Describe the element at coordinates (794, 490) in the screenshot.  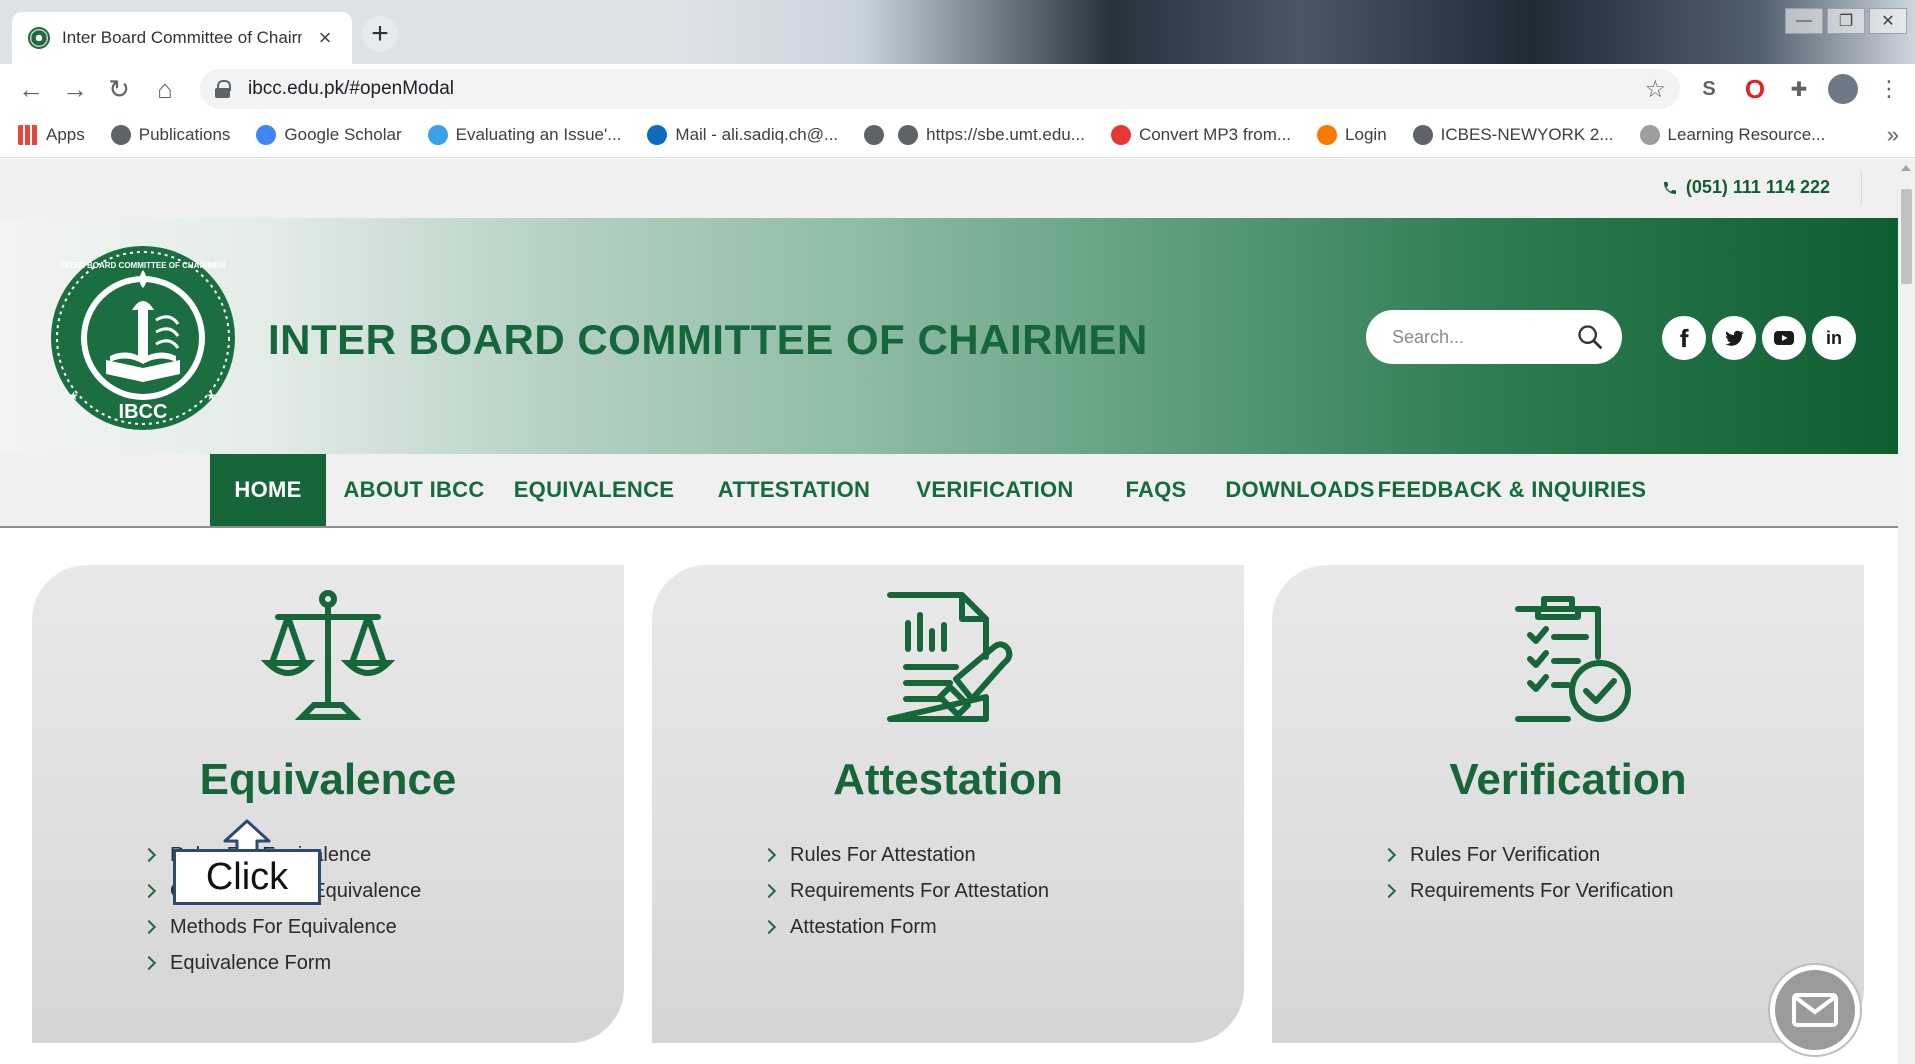
I see `nav-item-attestation: ATTESTATION` at that location.